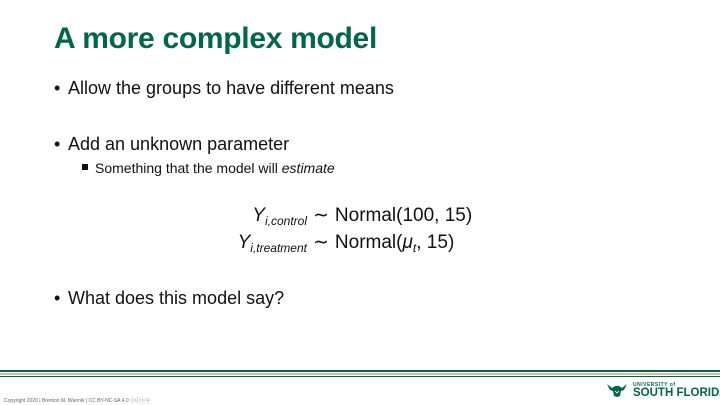  I want to click on equation-control: Yi,control ∼ Normal(100, 15), so click(357, 215).